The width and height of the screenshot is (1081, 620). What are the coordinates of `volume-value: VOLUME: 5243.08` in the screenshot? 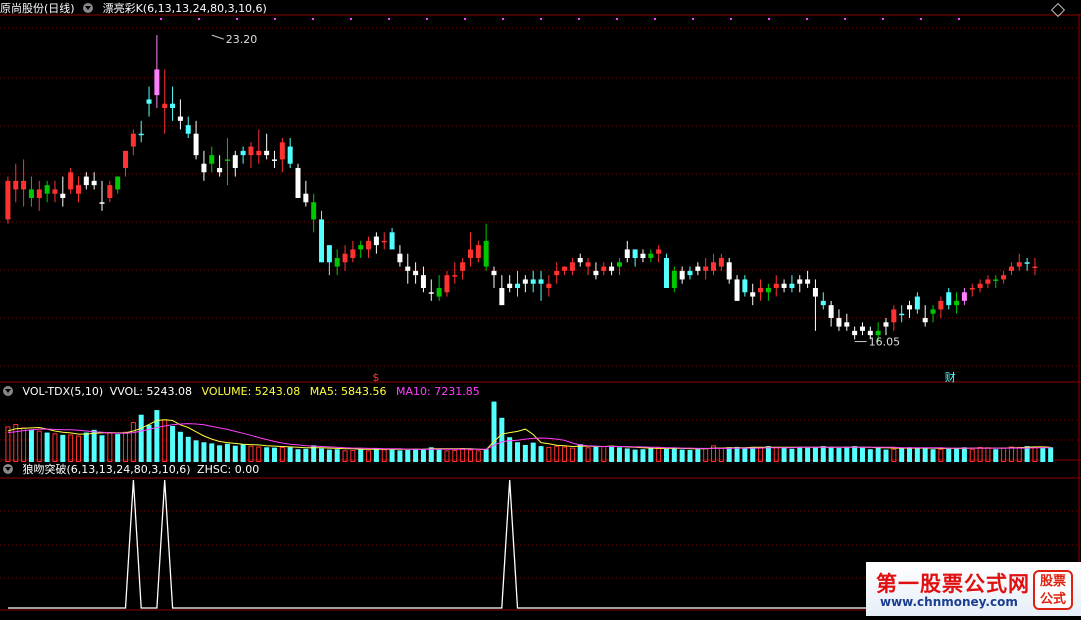 It's located at (251, 391).